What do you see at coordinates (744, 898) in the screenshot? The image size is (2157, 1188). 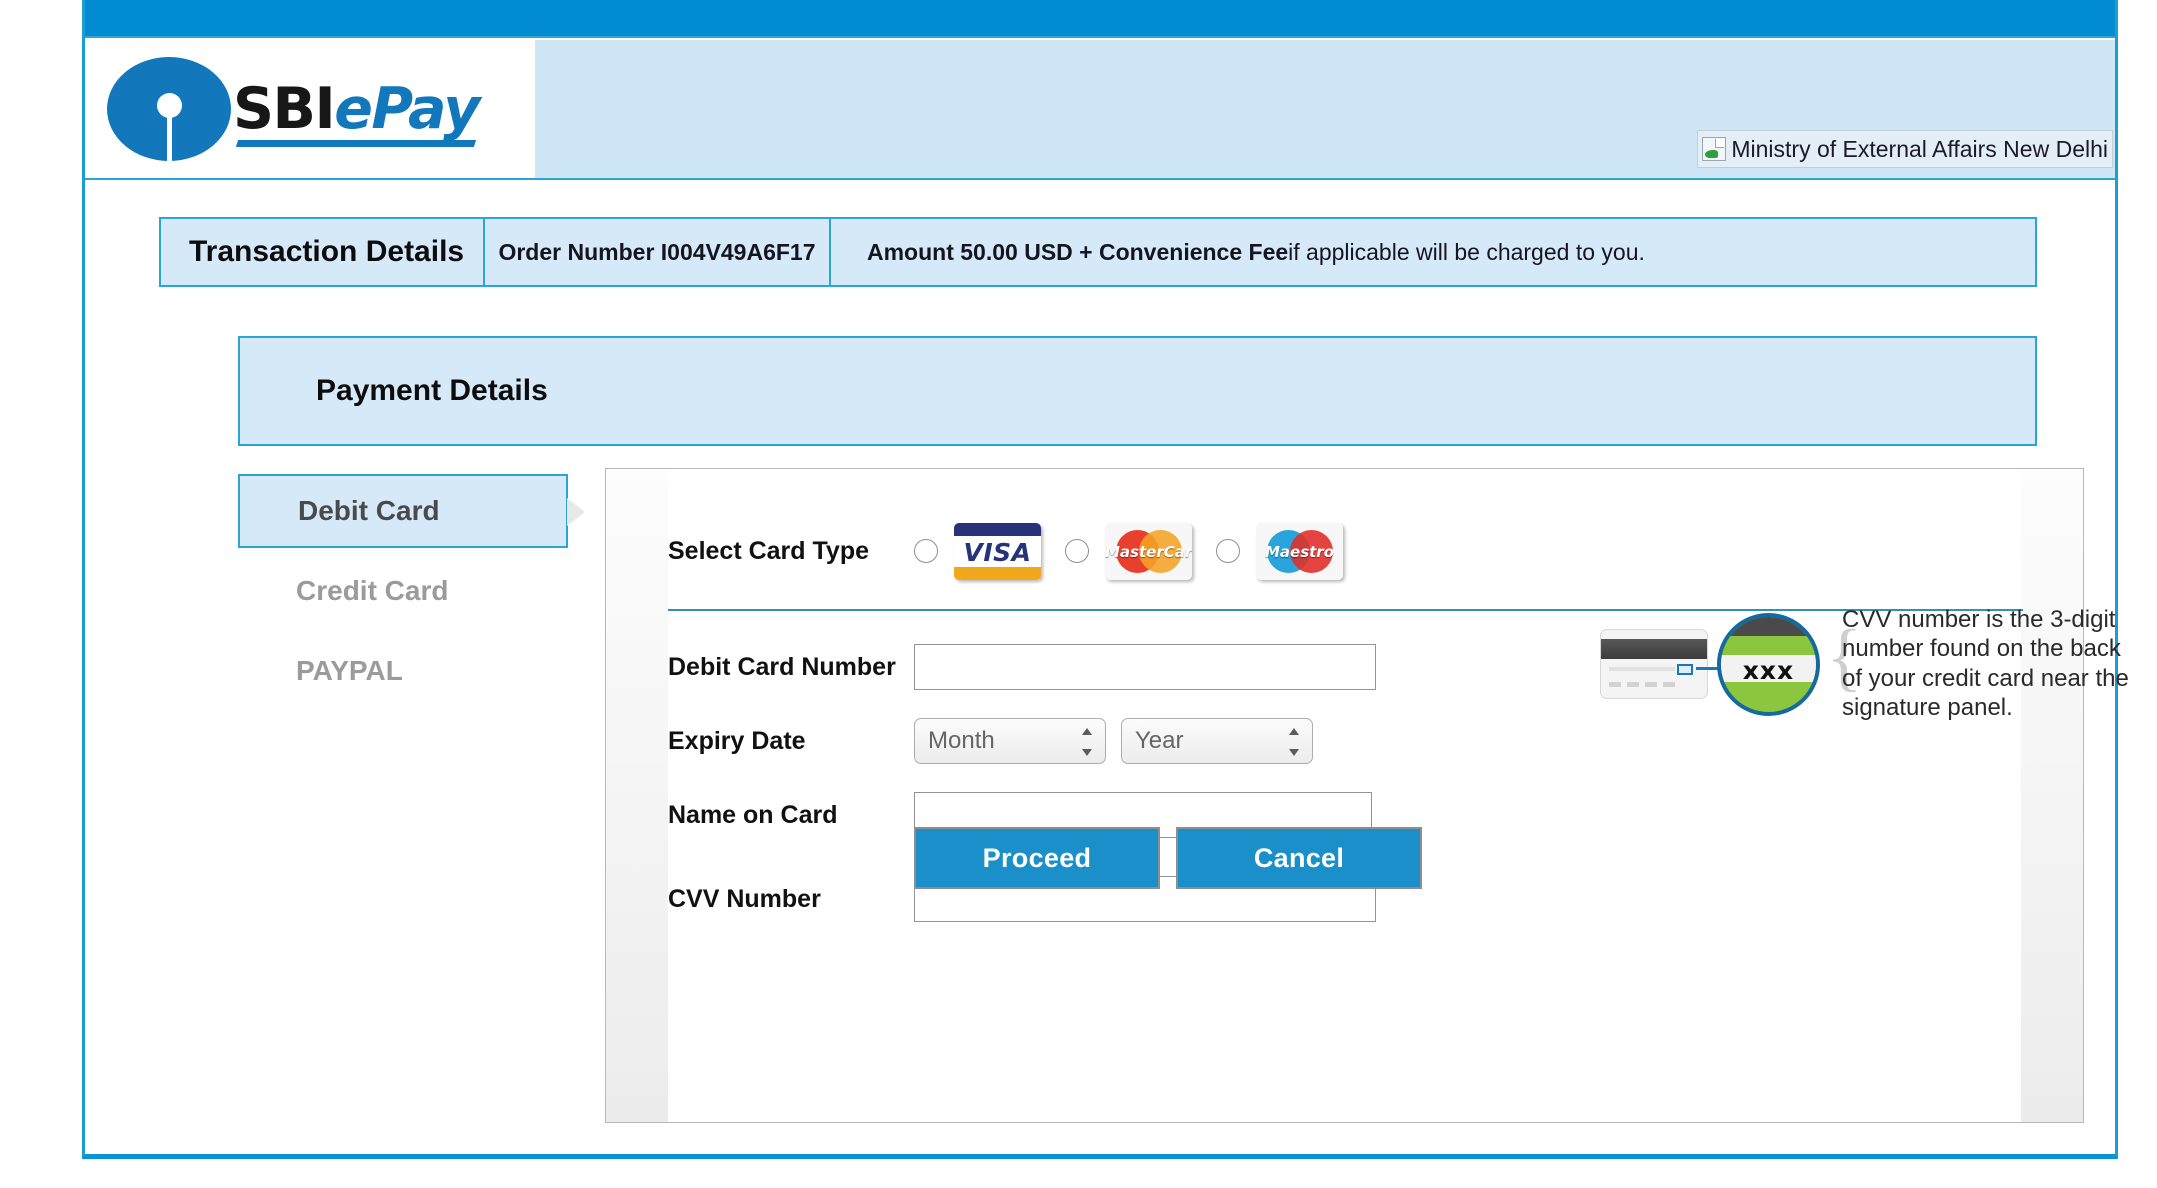 I see `cvv-number-label: CVV Number` at bounding box center [744, 898].